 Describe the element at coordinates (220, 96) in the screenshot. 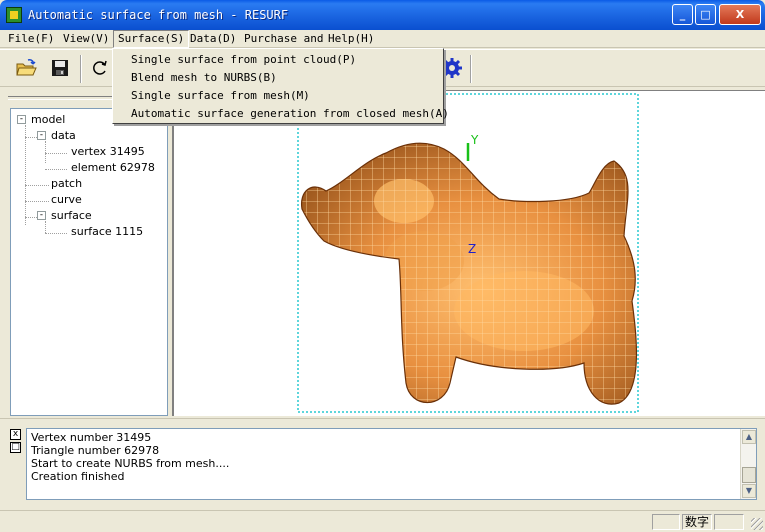

I see `menu-item-single-surface-mesh: Single surface from mesh(M)` at that location.